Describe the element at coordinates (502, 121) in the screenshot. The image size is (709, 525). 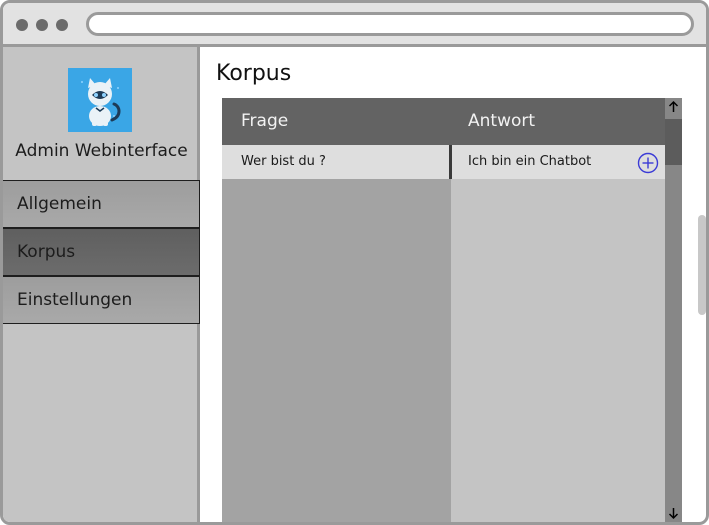
I see `column-header-antwort: Antwort` at that location.